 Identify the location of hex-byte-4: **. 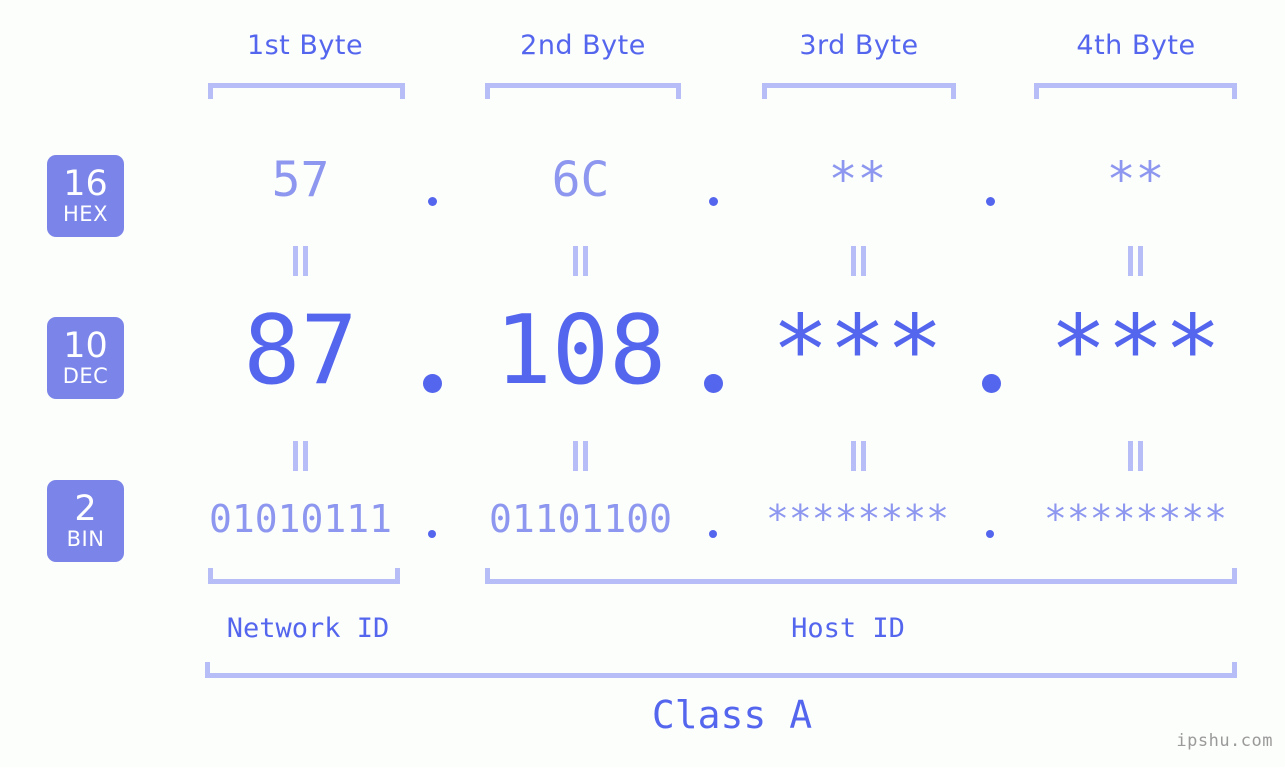
(1135, 180).